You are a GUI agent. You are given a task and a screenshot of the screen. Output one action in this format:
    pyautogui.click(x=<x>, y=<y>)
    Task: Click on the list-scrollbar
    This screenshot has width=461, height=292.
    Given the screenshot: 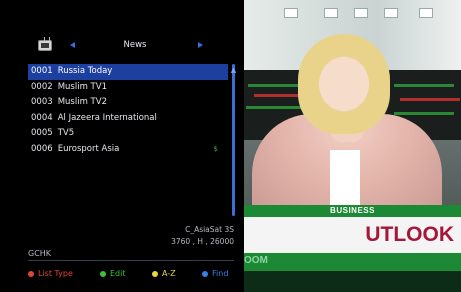 What is the action you would take?
    pyautogui.click(x=233, y=140)
    